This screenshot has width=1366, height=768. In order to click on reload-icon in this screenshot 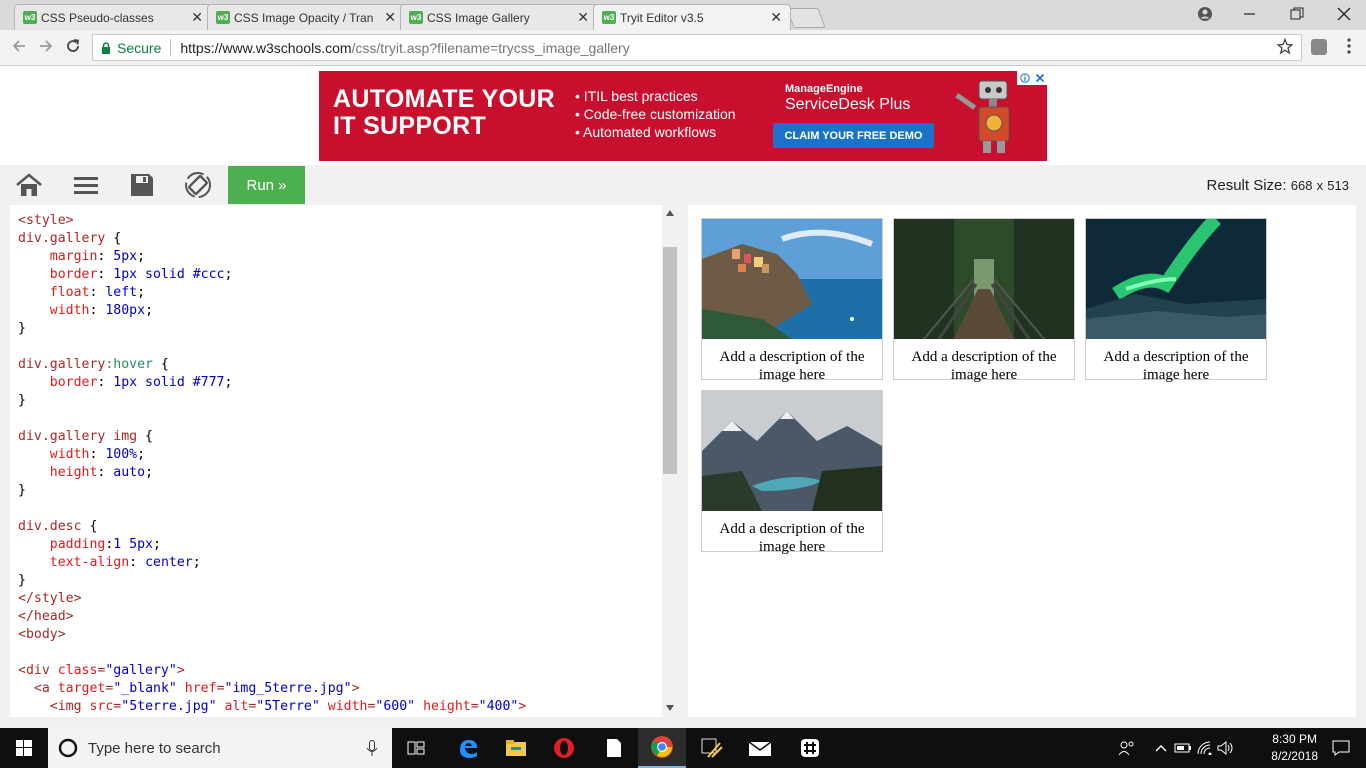, I will do `click(73, 46)`.